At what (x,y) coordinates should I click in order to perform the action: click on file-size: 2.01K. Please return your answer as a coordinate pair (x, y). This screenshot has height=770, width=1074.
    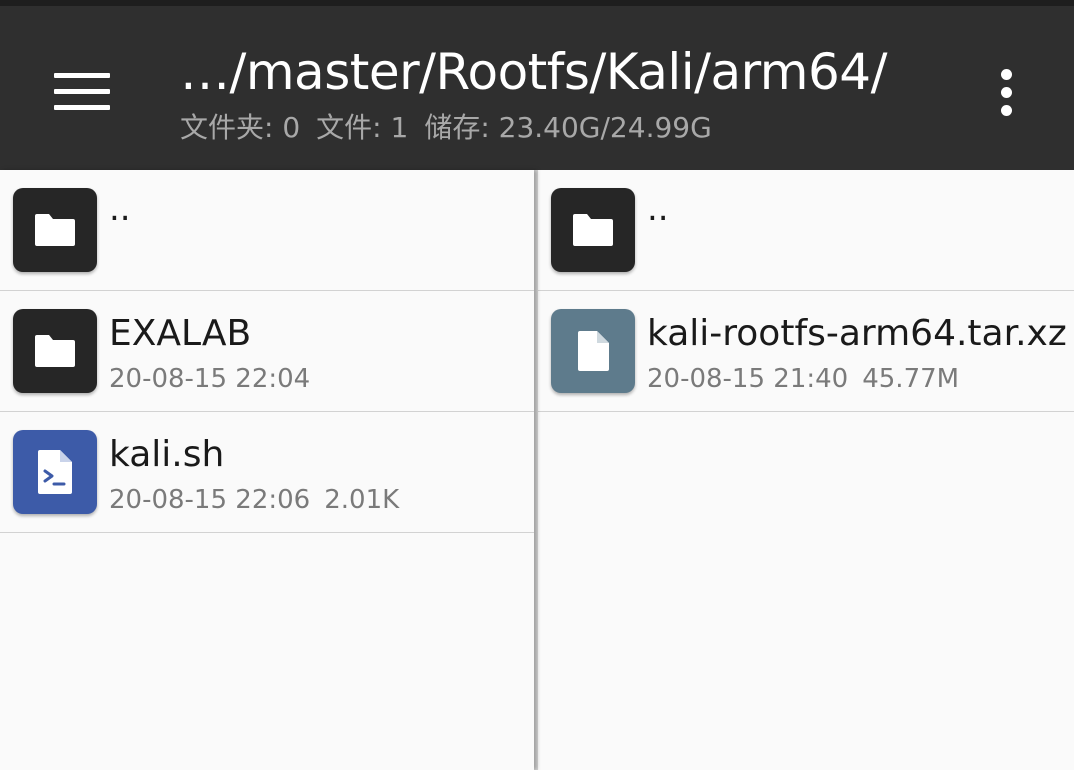
    Looking at the image, I should click on (362, 500).